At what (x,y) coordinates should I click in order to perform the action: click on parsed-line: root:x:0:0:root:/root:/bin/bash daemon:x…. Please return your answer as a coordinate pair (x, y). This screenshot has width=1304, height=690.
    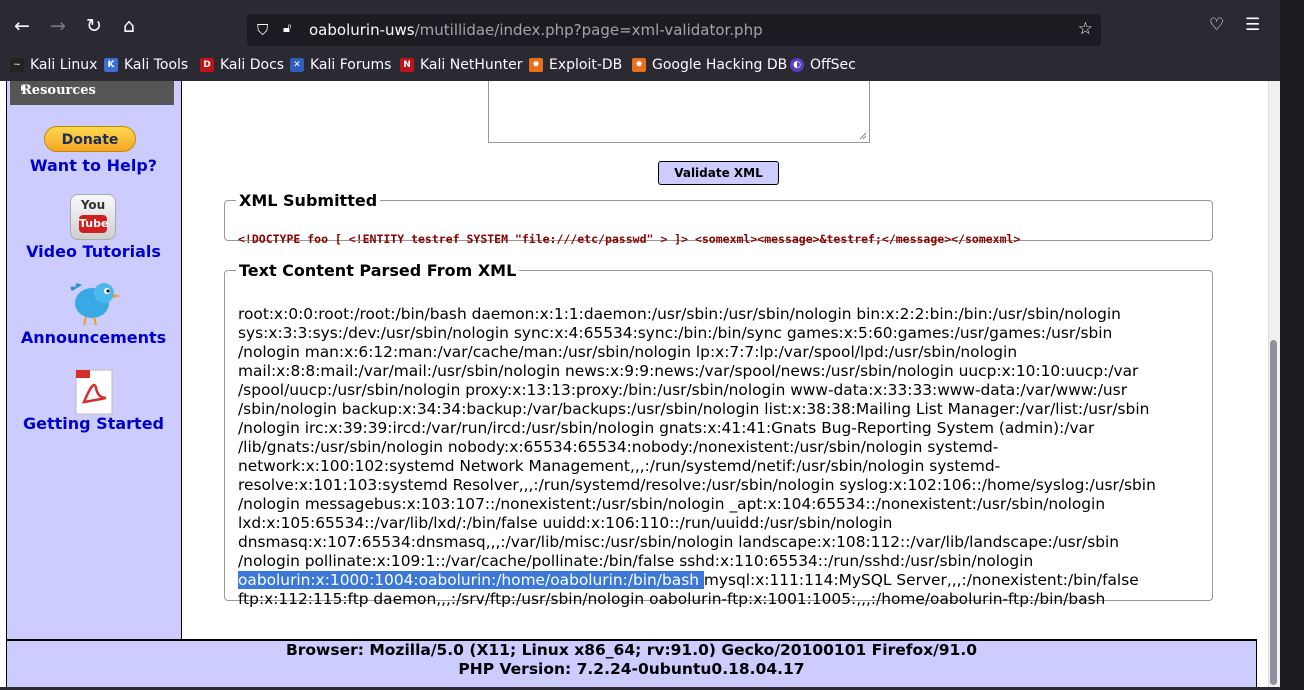
    Looking at the image, I should click on (679, 314).